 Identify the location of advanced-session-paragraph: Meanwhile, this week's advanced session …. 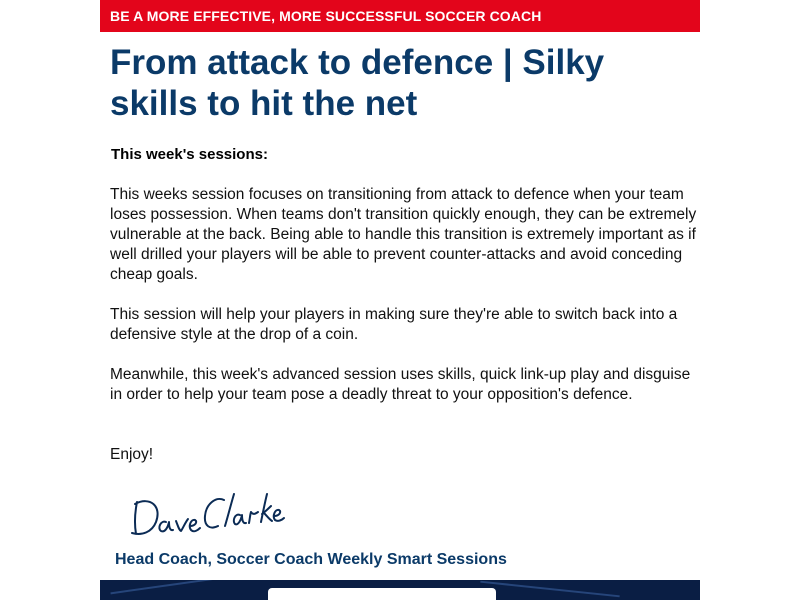
(400, 384).